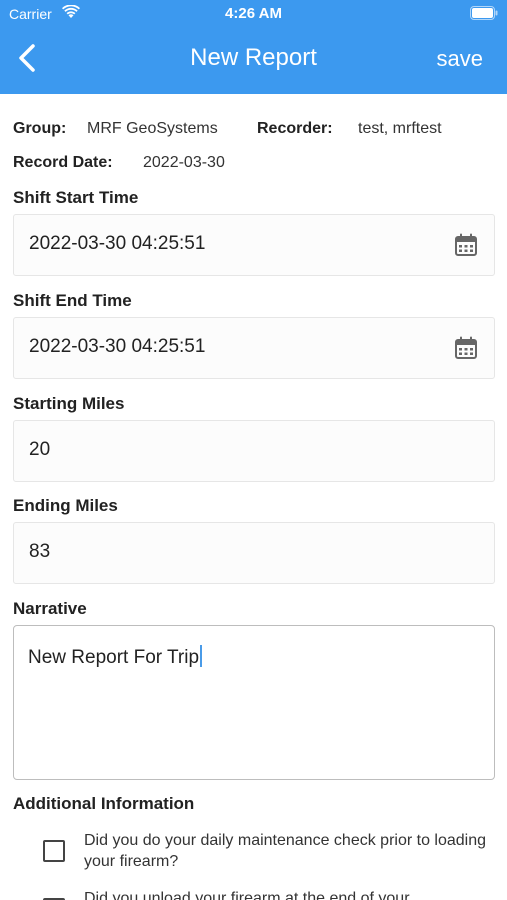 This screenshot has height=900, width=507. What do you see at coordinates (65, 505) in the screenshot?
I see `ending-miles-label: Ending Miles` at bounding box center [65, 505].